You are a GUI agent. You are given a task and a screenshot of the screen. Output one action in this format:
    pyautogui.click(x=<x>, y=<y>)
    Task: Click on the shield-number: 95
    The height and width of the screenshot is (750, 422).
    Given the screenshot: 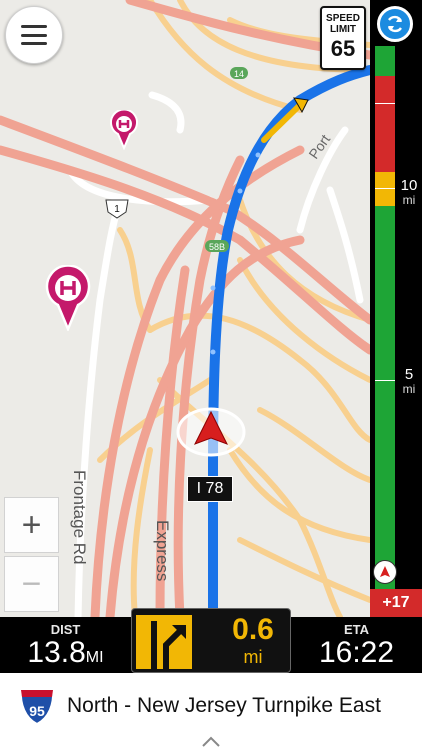 What is the action you would take?
    pyautogui.click(x=37, y=711)
    